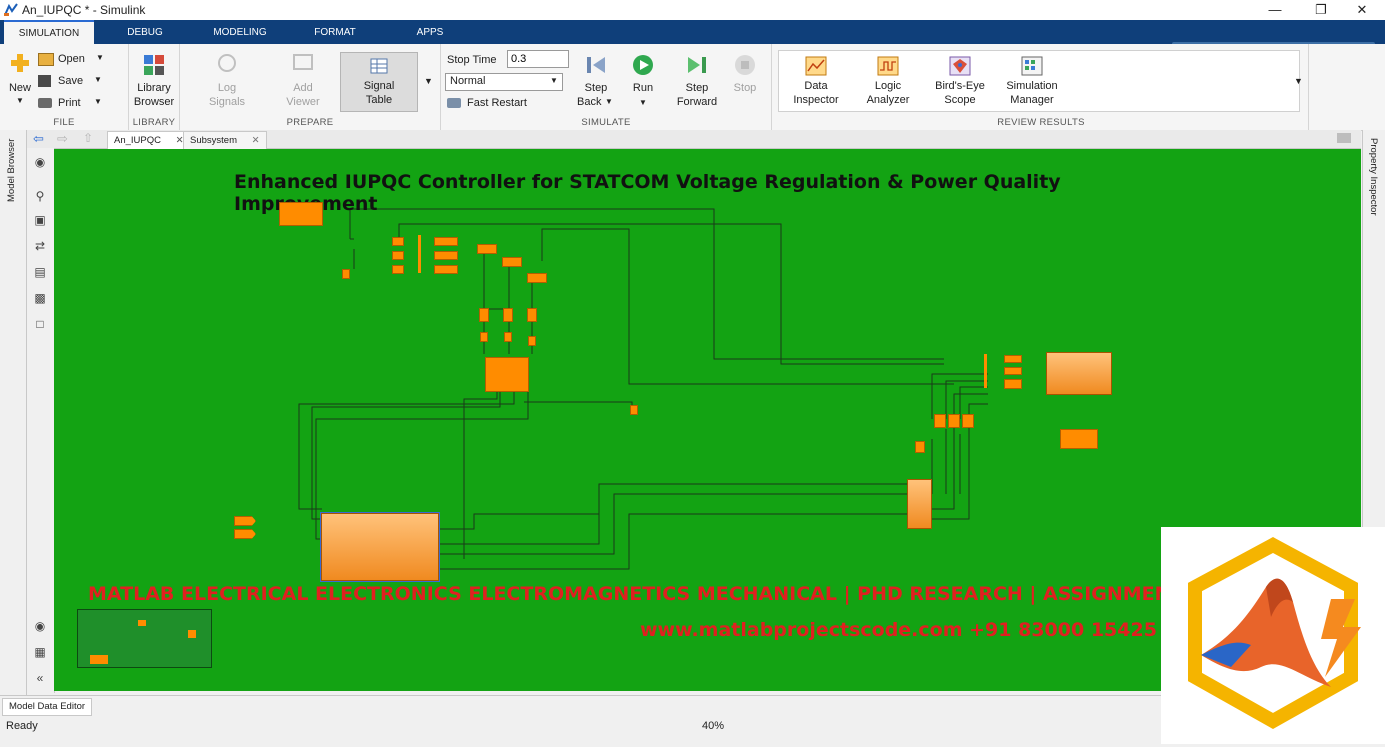 Image resolution: width=1385 pixels, height=747 pixels. What do you see at coordinates (84, 10) in the screenshot?
I see `window-title: An_IUPQC * - Simulink` at bounding box center [84, 10].